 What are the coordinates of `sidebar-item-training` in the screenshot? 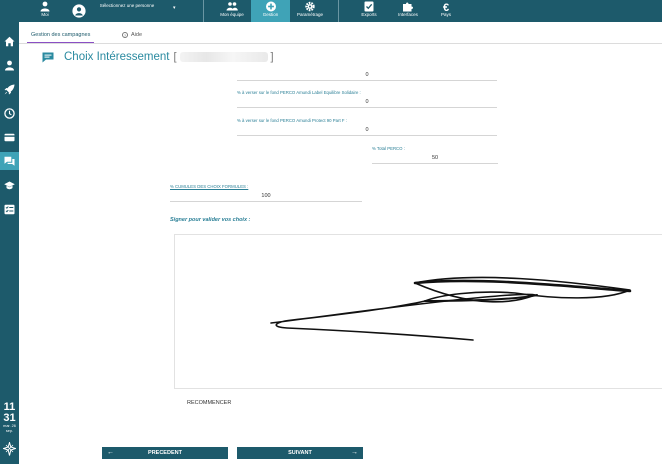 It's located at (9, 185).